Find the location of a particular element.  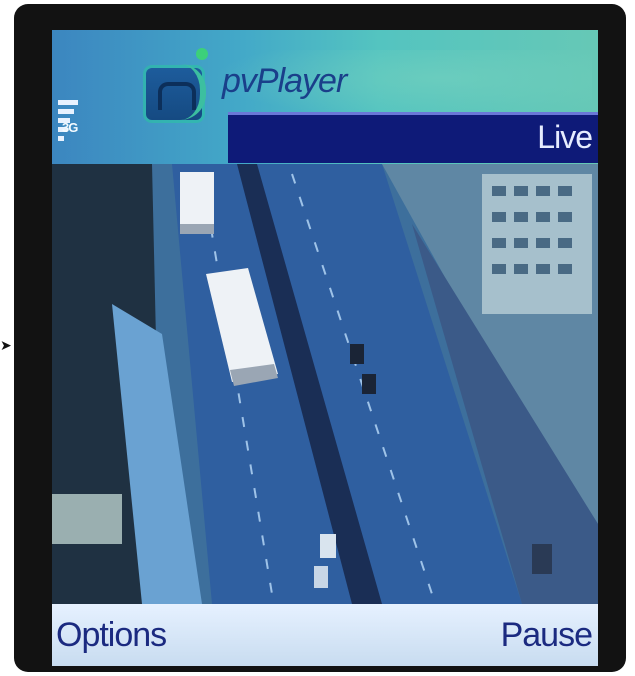

stream-status-bar: Live is located at coordinates (413, 137).